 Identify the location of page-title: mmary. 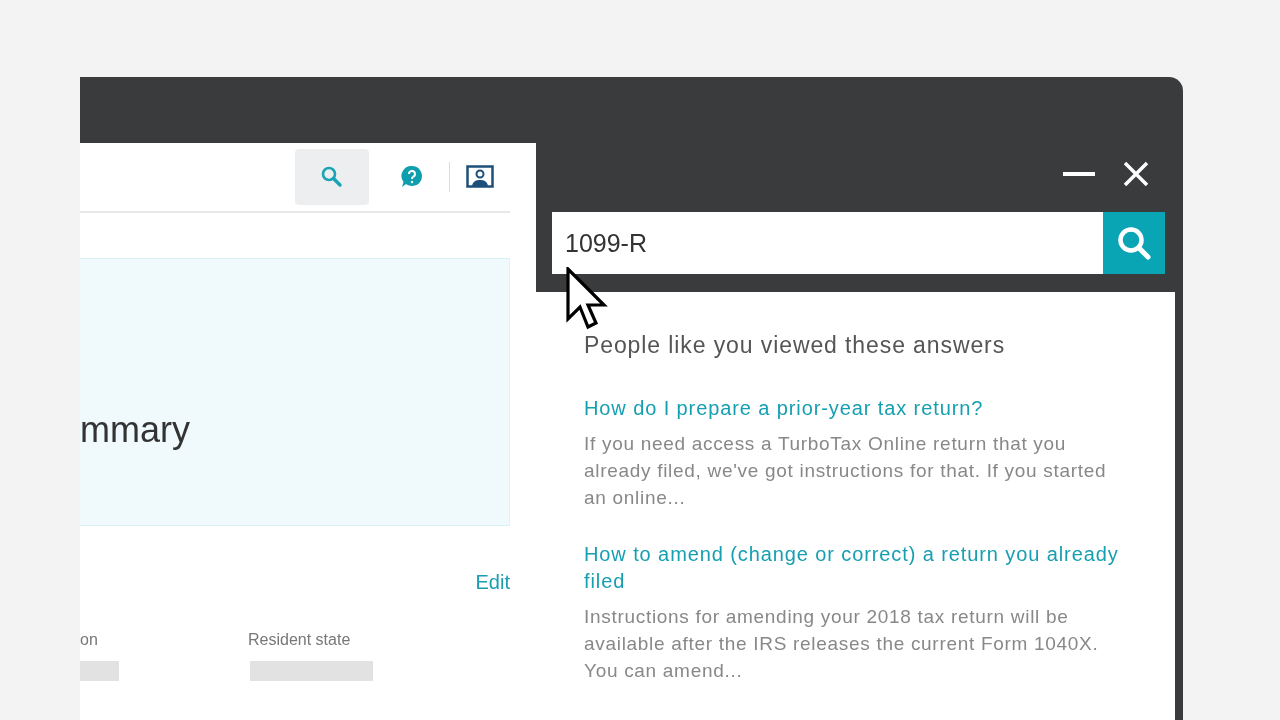
(135, 430).